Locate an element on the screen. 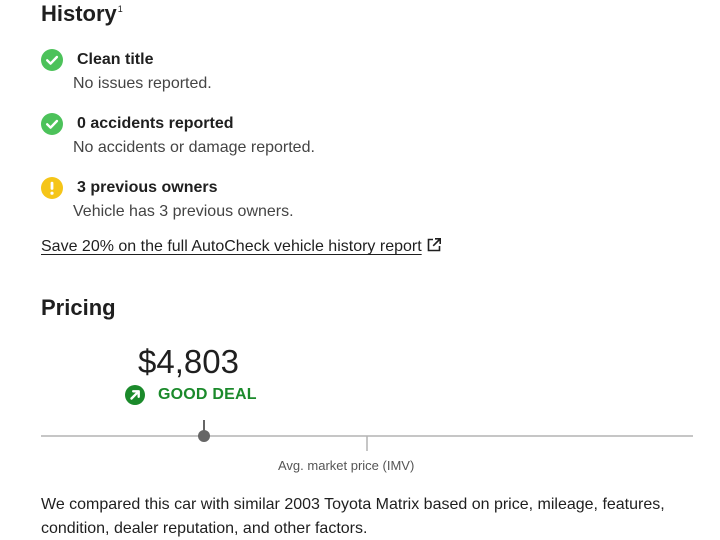  deal-rating: GOOD DEAL is located at coordinates (191, 395).